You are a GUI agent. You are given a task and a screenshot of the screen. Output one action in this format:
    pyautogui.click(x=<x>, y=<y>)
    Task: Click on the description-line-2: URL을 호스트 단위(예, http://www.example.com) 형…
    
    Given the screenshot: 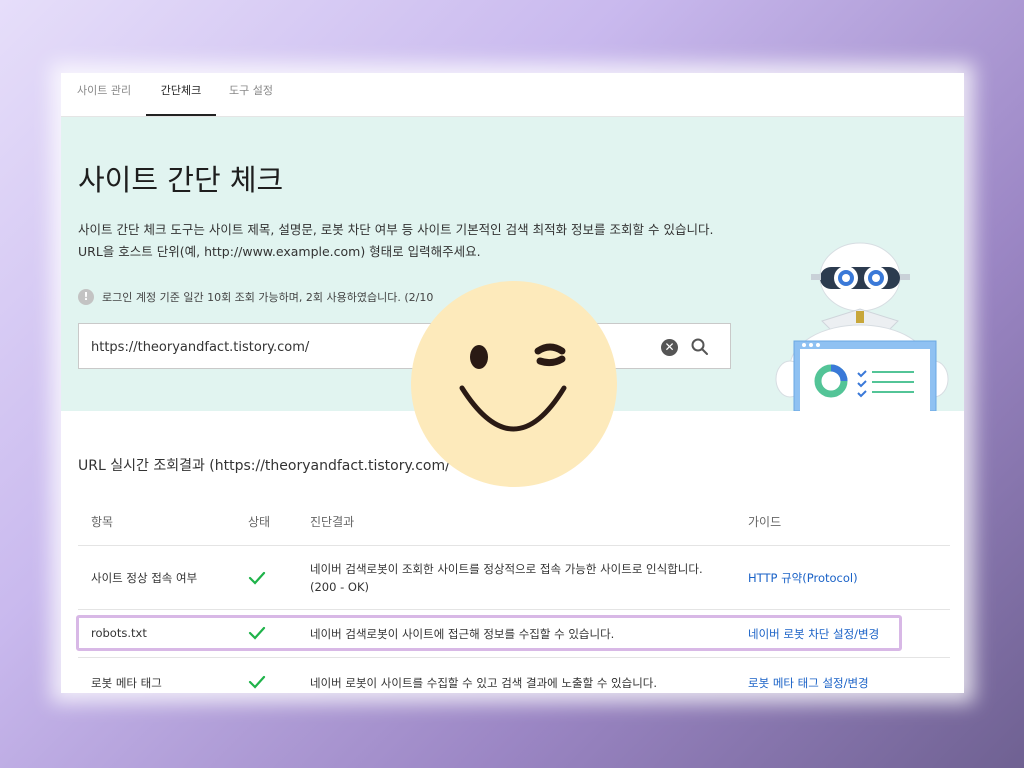 What is the action you would take?
    pyautogui.click(x=279, y=251)
    